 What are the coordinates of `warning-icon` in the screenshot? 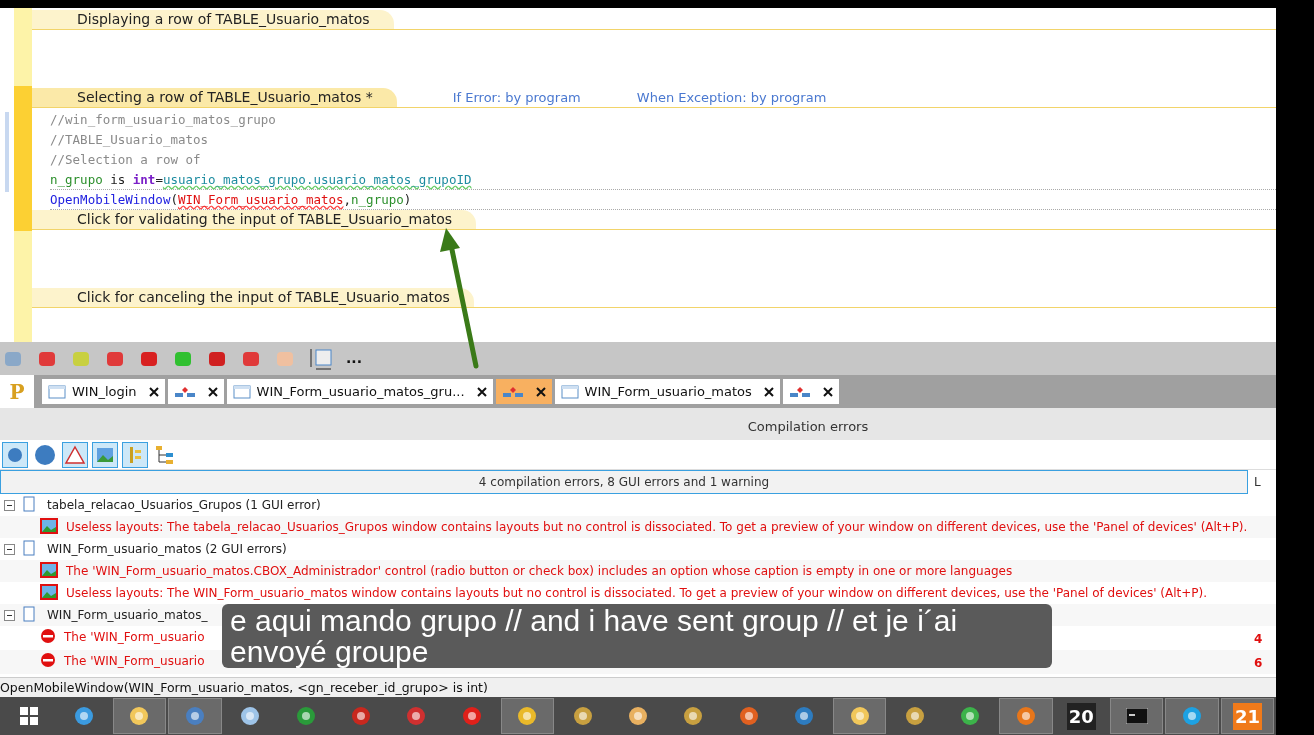 It's located at (75, 454).